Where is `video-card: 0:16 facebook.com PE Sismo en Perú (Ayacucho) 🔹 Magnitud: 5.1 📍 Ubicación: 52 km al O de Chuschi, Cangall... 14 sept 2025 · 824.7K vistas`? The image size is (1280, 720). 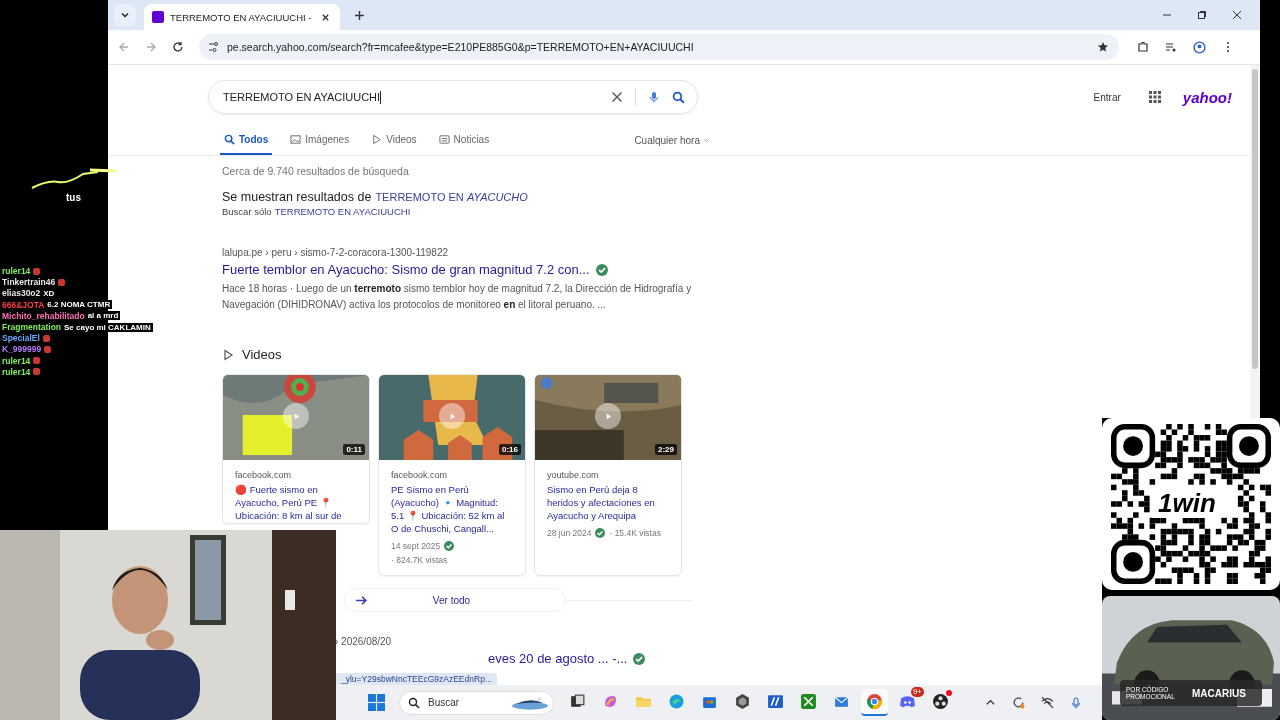
video-card: 0:16 facebook.com PE Sismo en Perú (Ayacucho) 🔹 Magnitud: 5.1 📍 Ubicación: 52 km al O de Chuschi, Cangall... 14 sept 2025 · 824.7K vistas is located at coordinates (452, 475).